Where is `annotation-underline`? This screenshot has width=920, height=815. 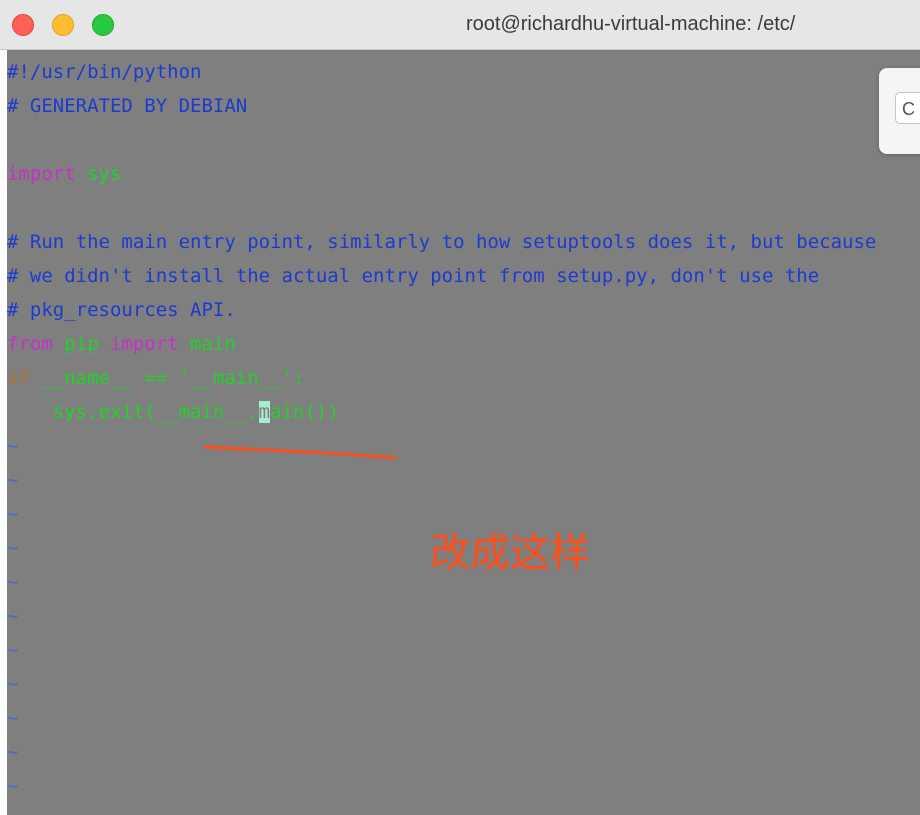
annotation-underline is located at coordinates (300, 452).